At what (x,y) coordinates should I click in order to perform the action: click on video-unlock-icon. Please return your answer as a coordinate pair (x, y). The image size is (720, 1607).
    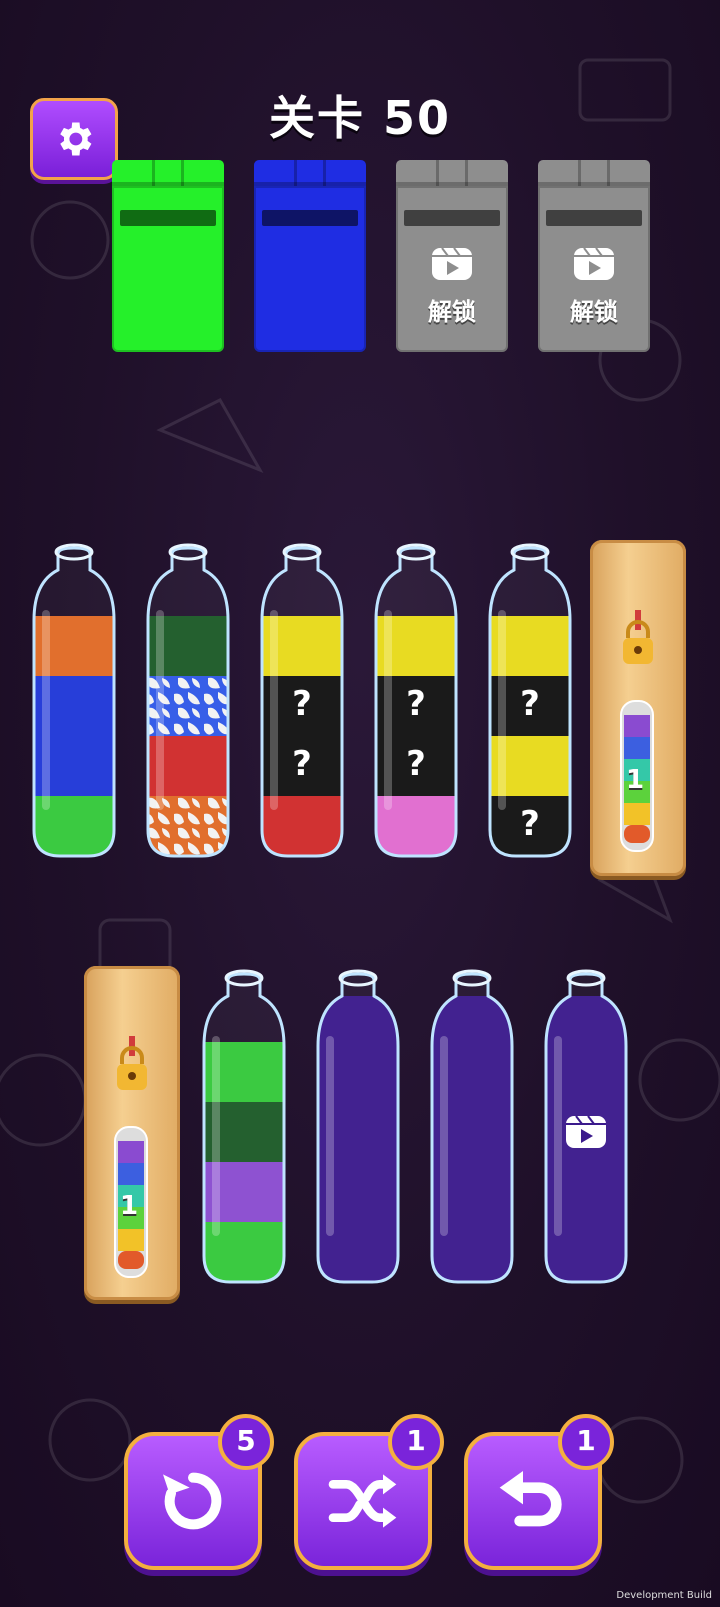
    Looking at the image, I should click on (586, 1131).